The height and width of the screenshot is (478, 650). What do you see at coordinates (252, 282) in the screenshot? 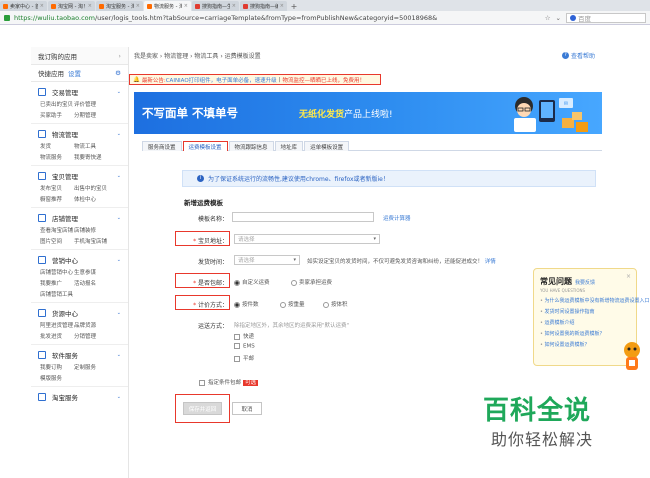
I see `radio-custom-freight: 自定义运费` at bounding box center [252, 282].